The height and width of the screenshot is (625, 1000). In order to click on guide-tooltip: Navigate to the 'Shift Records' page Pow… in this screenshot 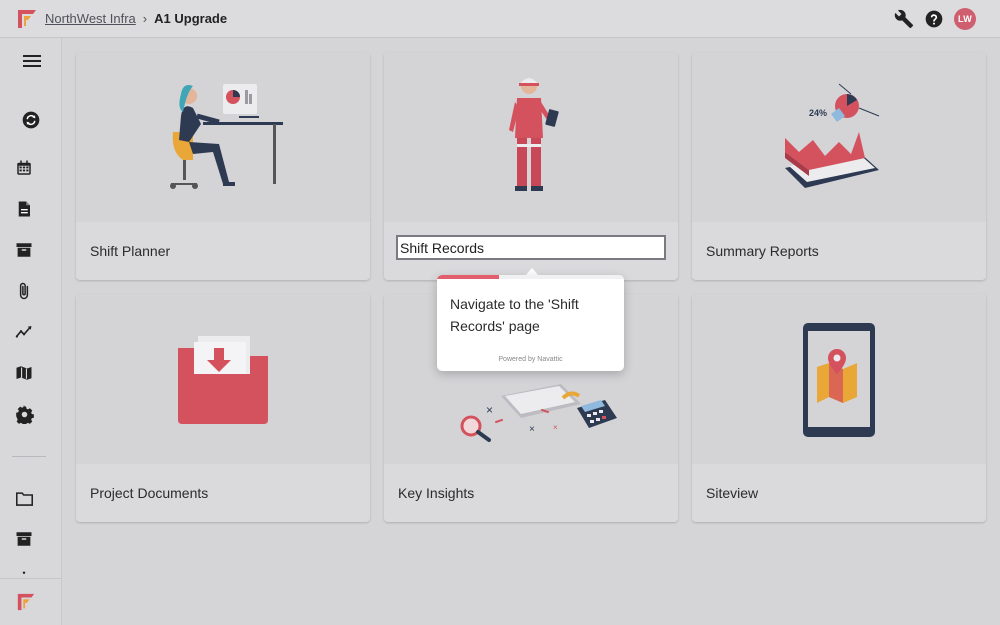, I will do `click(530, 323)`.